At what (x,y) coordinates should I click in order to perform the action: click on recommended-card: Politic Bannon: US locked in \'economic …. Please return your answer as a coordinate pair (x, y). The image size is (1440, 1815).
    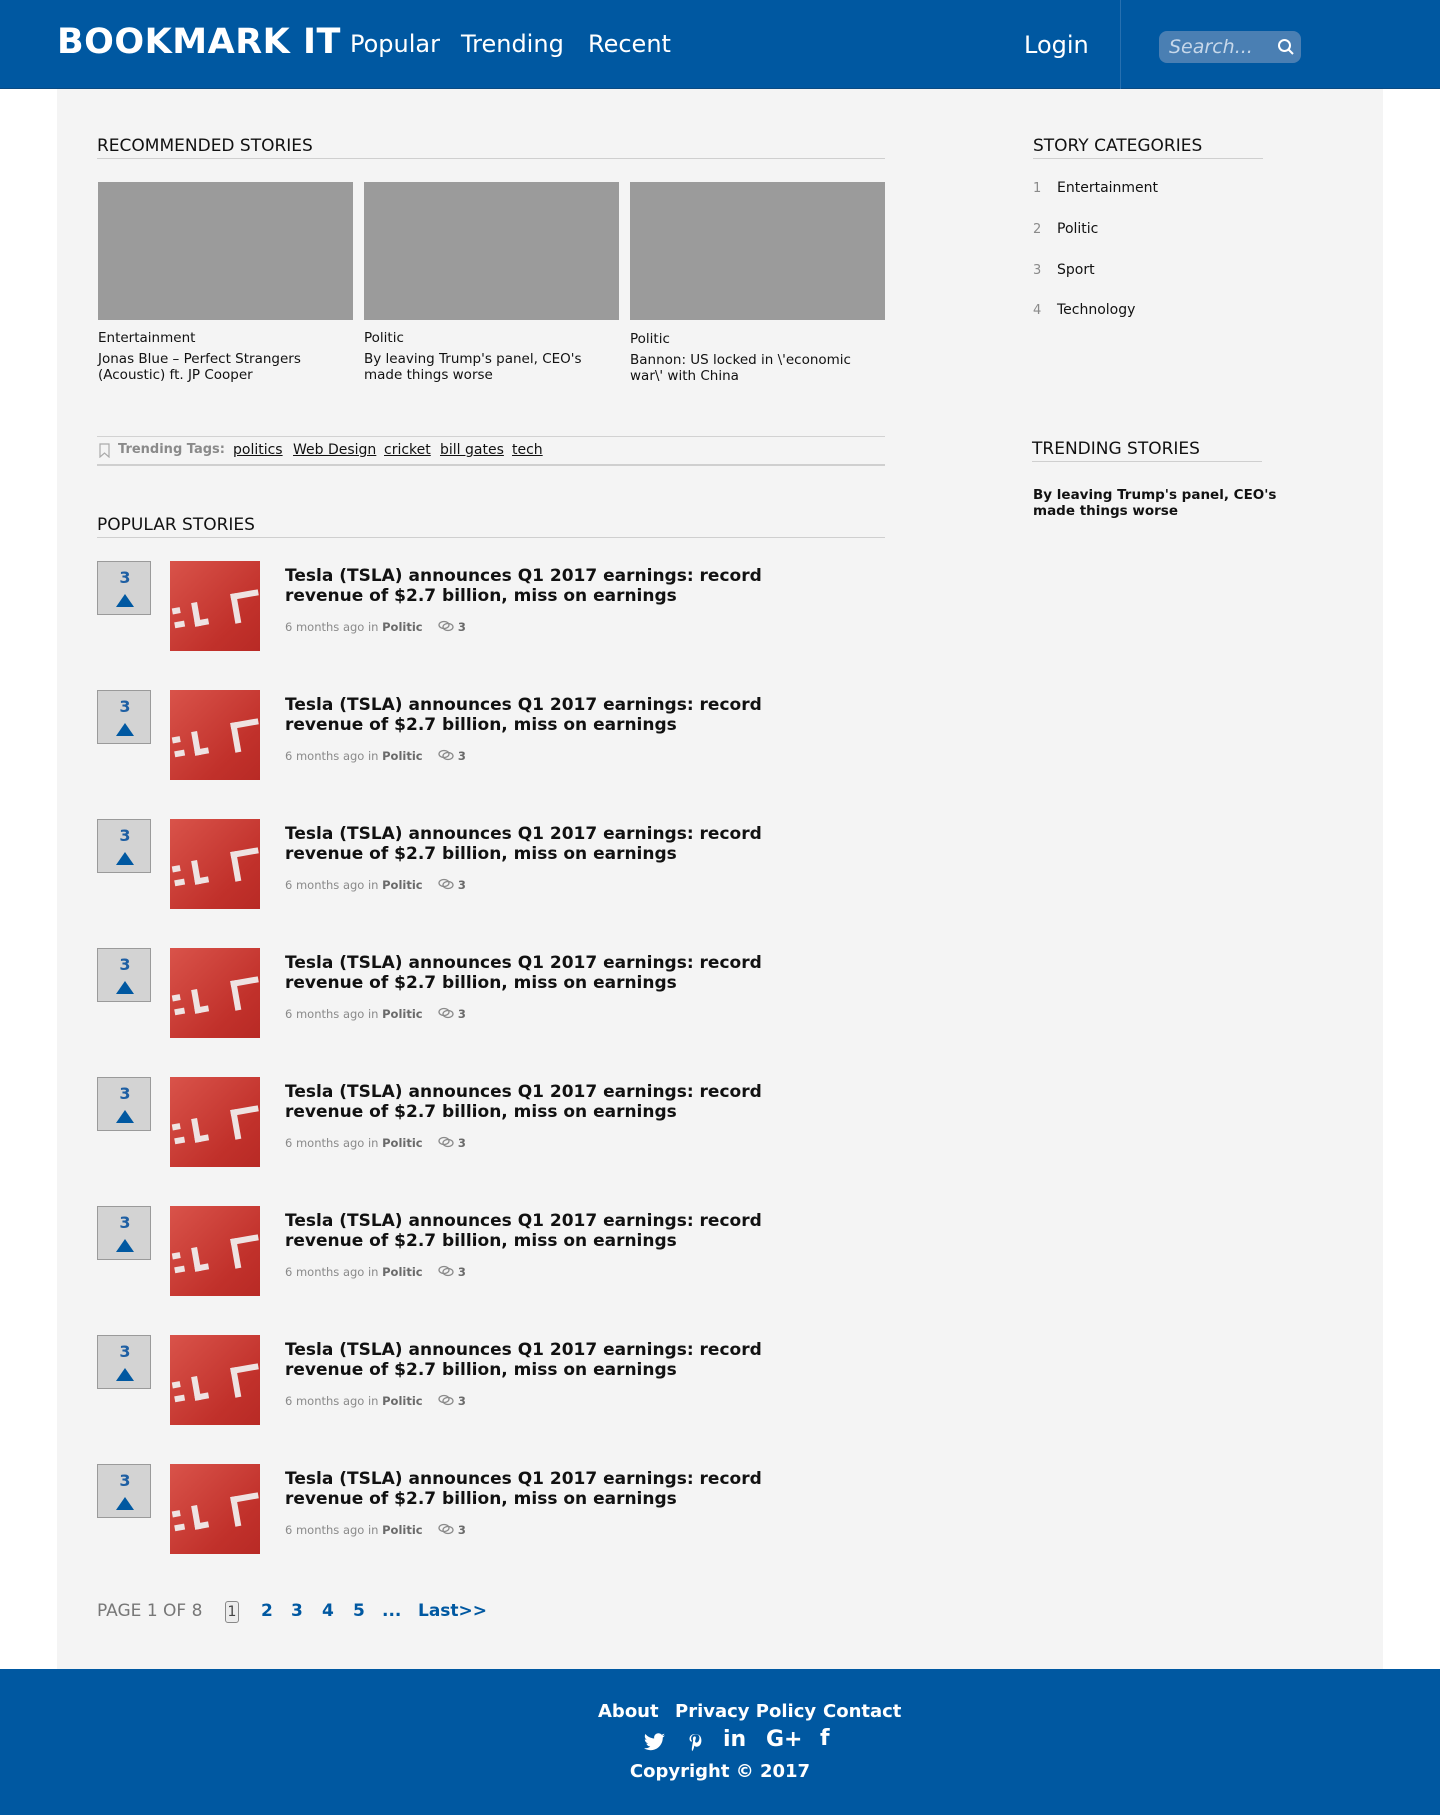
    Looking at the image, I should click on (757, 283).